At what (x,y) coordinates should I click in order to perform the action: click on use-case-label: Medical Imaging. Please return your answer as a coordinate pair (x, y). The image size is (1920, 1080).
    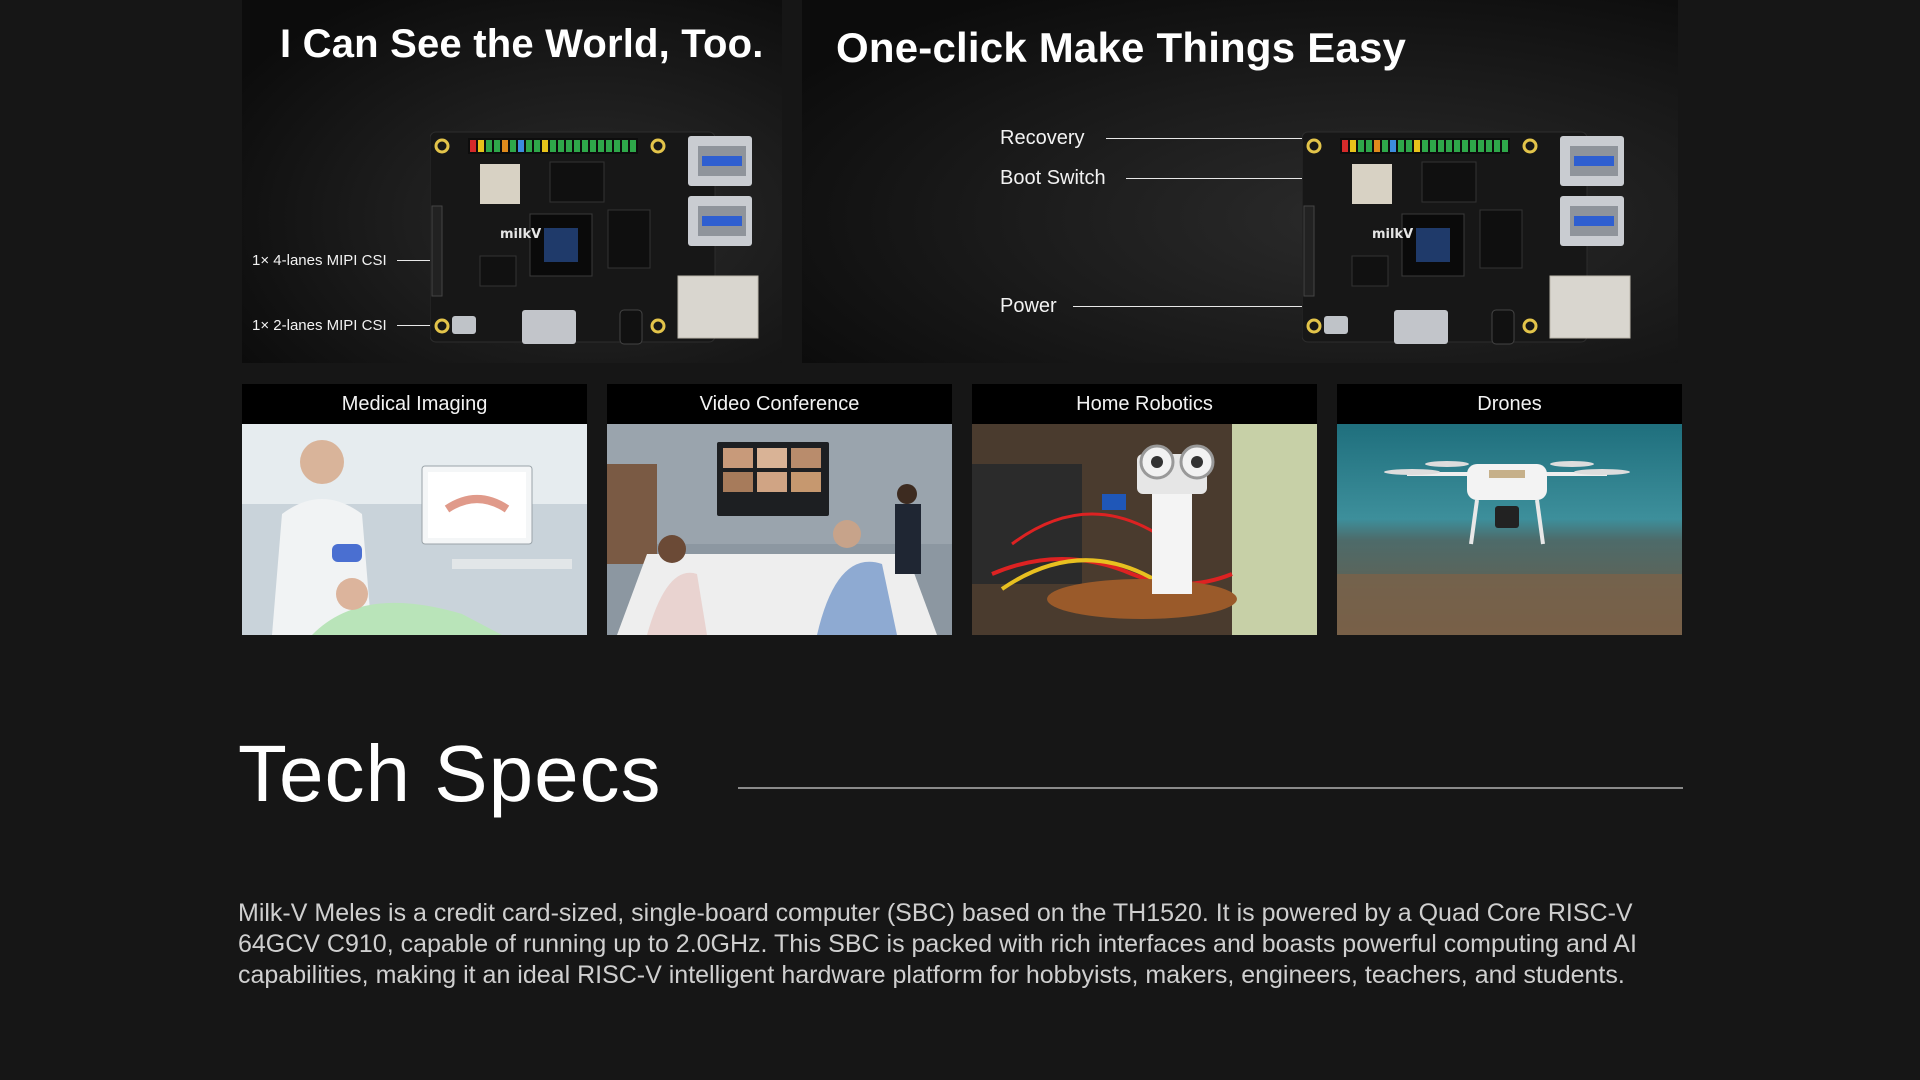
    Looking at the image, I should click on (414, 404).